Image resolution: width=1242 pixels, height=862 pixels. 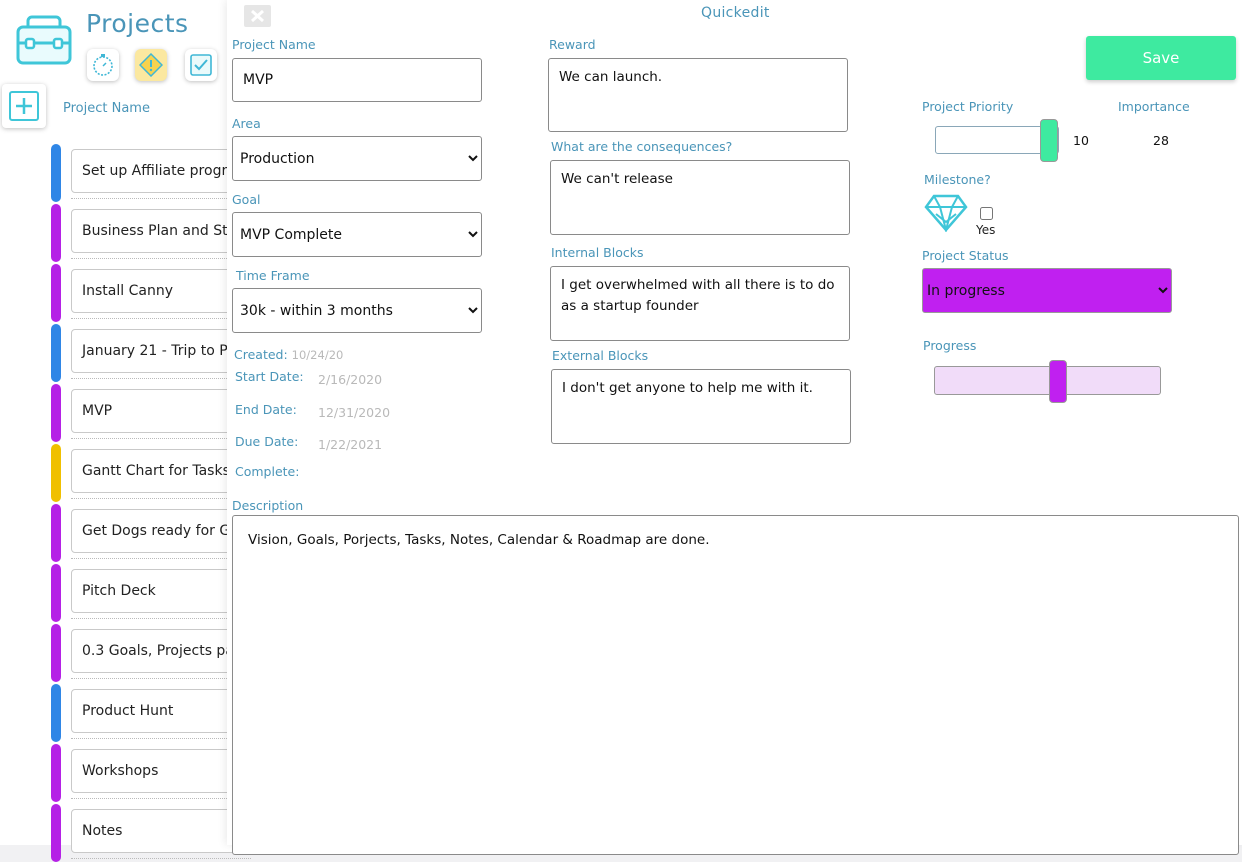 I want to click on project-name-cell: Get Dogs ready for Grooming, so click(x=161, y=531).